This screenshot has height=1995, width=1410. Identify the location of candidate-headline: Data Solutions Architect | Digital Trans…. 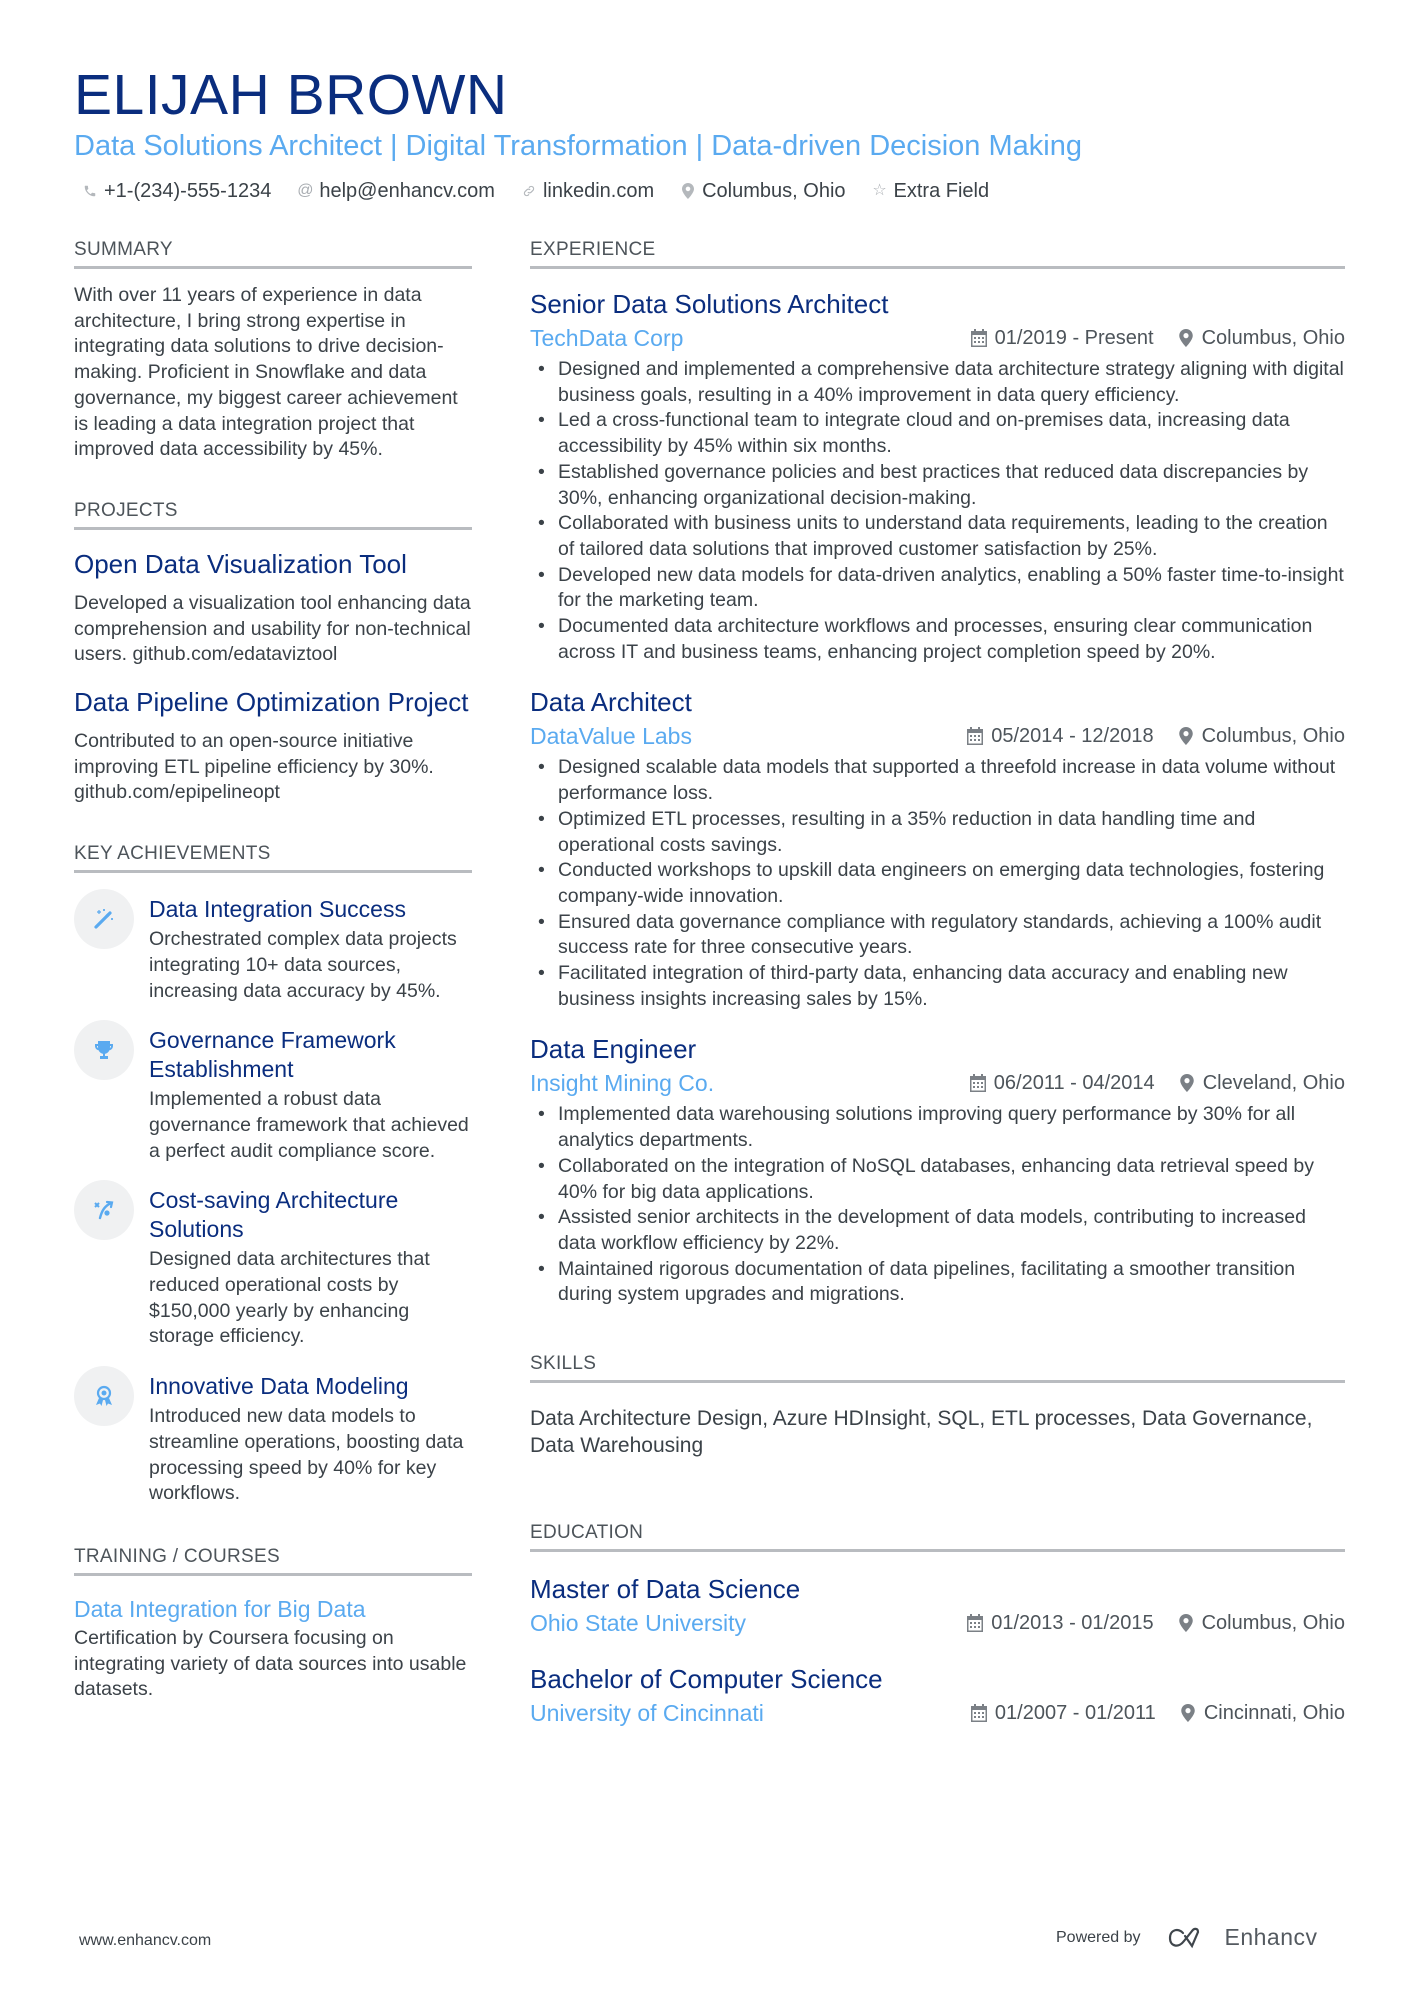
(578, 146).